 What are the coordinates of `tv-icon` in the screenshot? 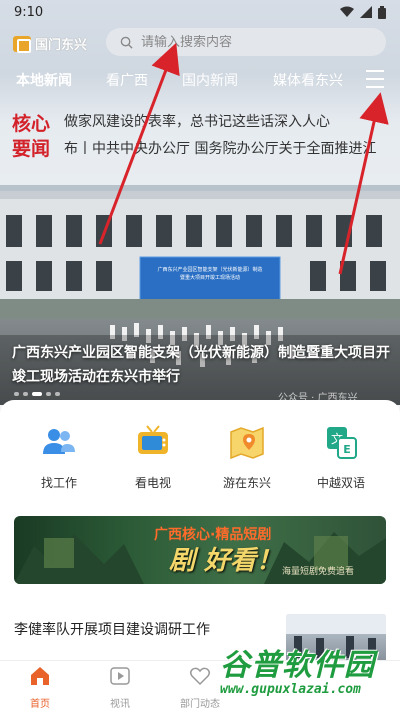 It's located at (153, 439).